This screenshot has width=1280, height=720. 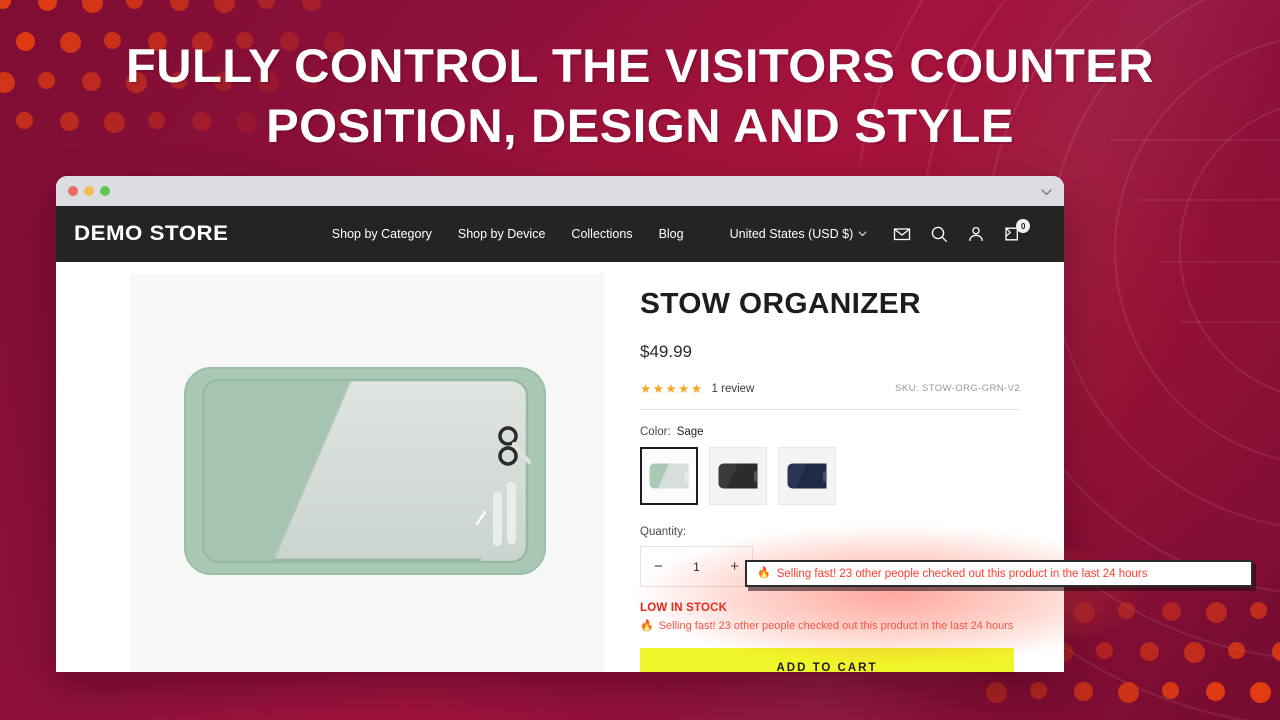 What do you see at coordinates (502, 234) in the screenshot?
I see `nav-item-shop-by-device: Shop by Device` at bounding box center [502, 234].